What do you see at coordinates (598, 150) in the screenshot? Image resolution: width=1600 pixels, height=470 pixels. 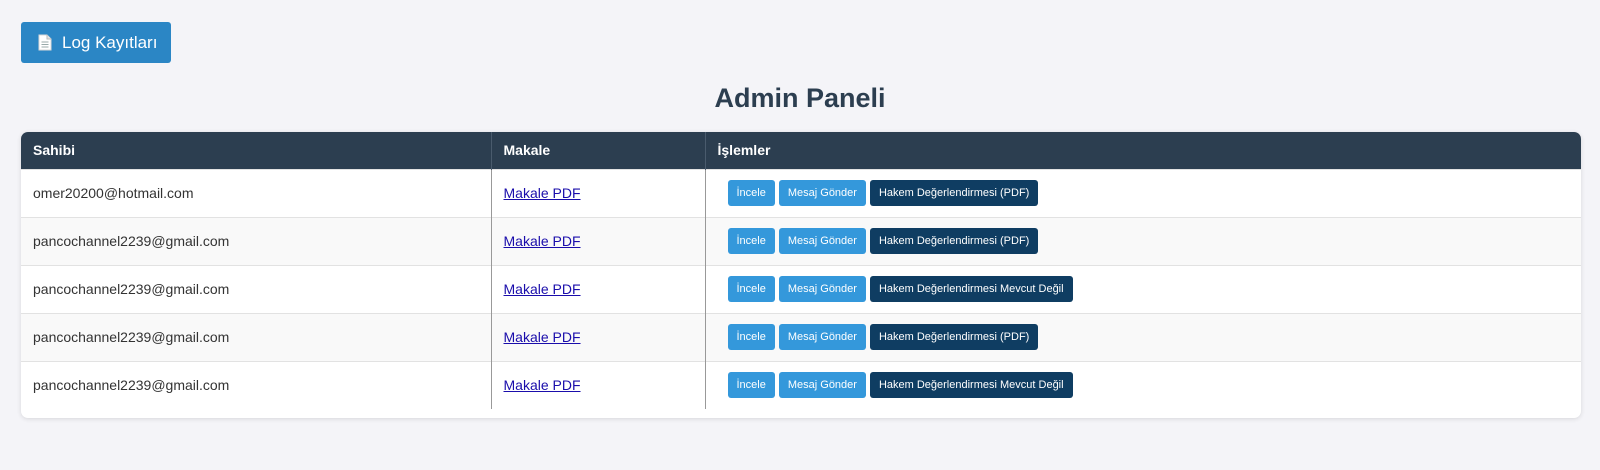 I see `header-article: Makale` at bounding box center [598, 150].